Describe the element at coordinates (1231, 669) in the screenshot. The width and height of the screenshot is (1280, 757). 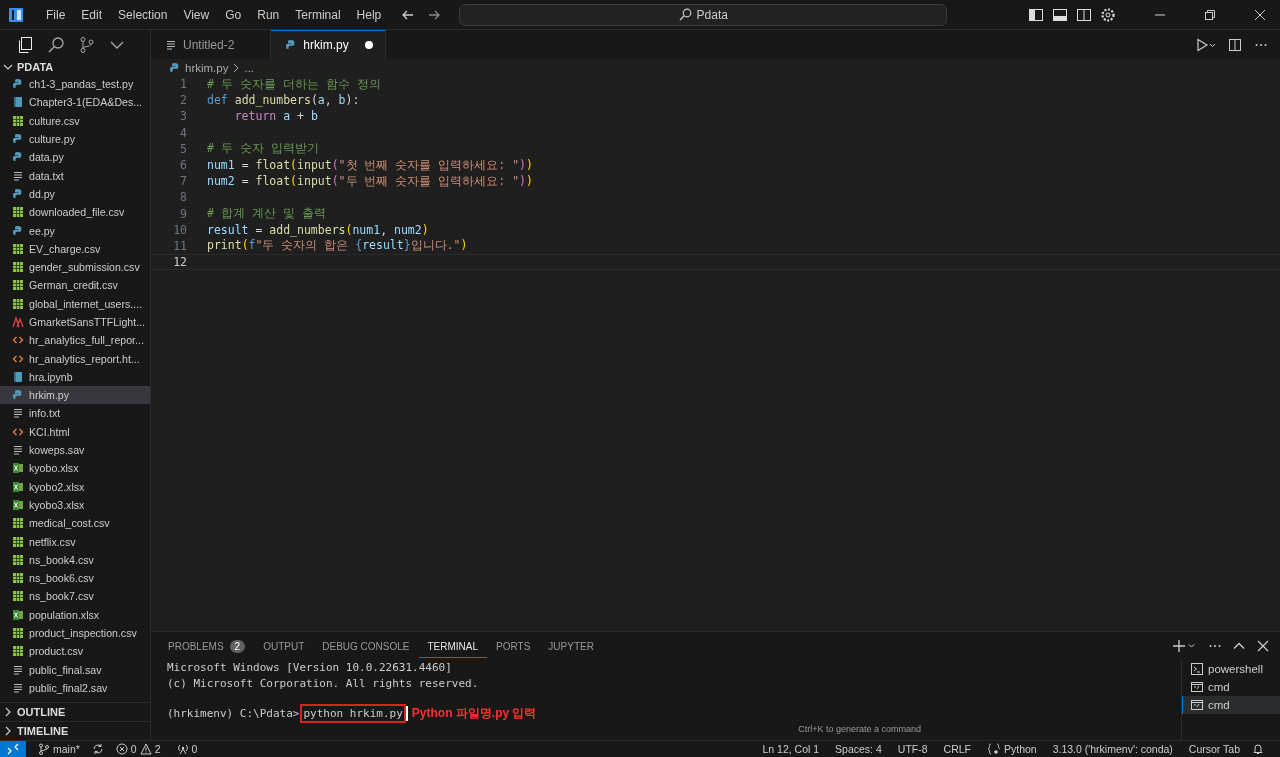
I see `terminal-list-item: powershell` at that location.